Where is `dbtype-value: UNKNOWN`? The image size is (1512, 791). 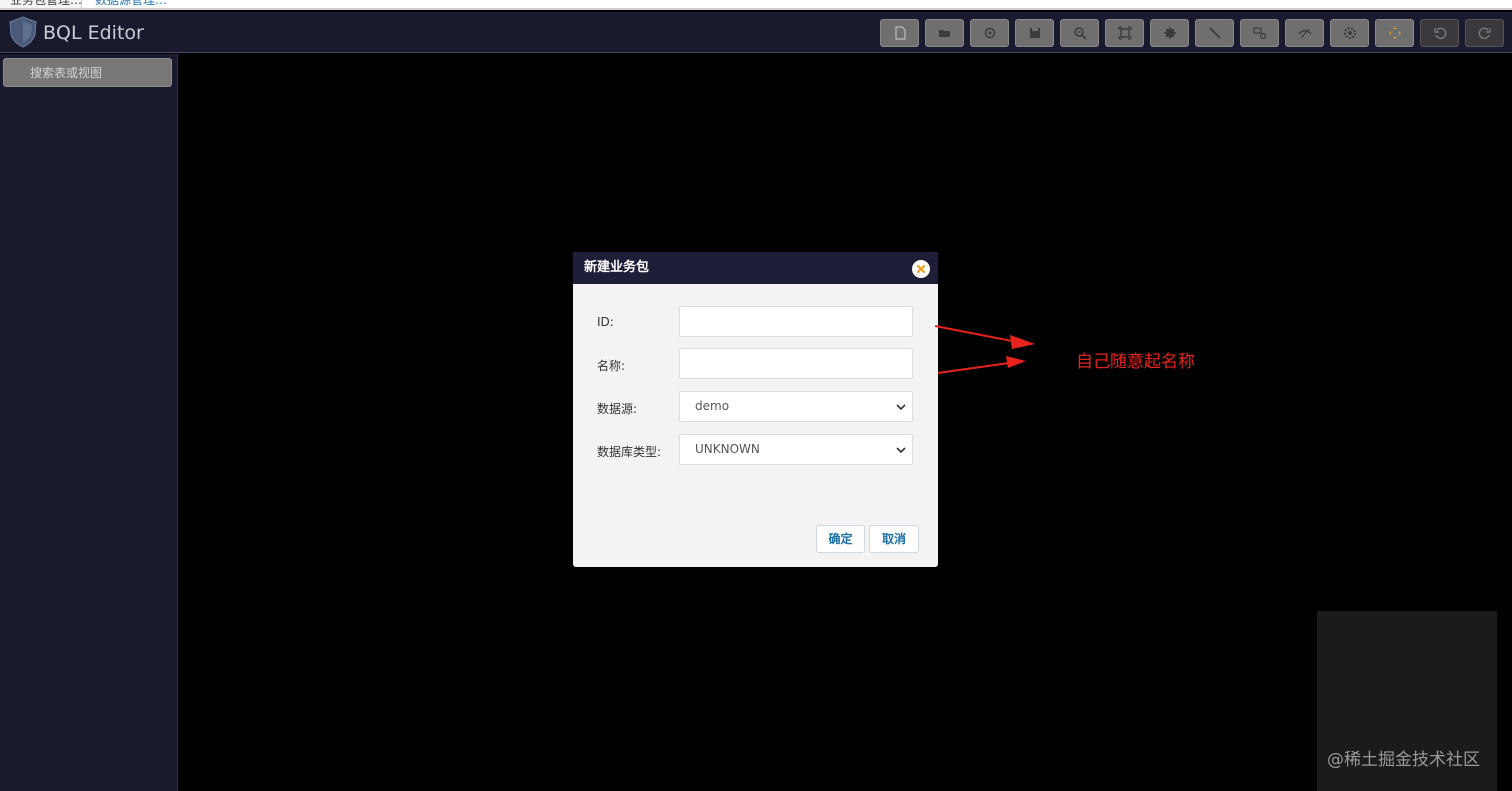 dbtype-value: UNKNOWN is located at coordinates (727, 449).